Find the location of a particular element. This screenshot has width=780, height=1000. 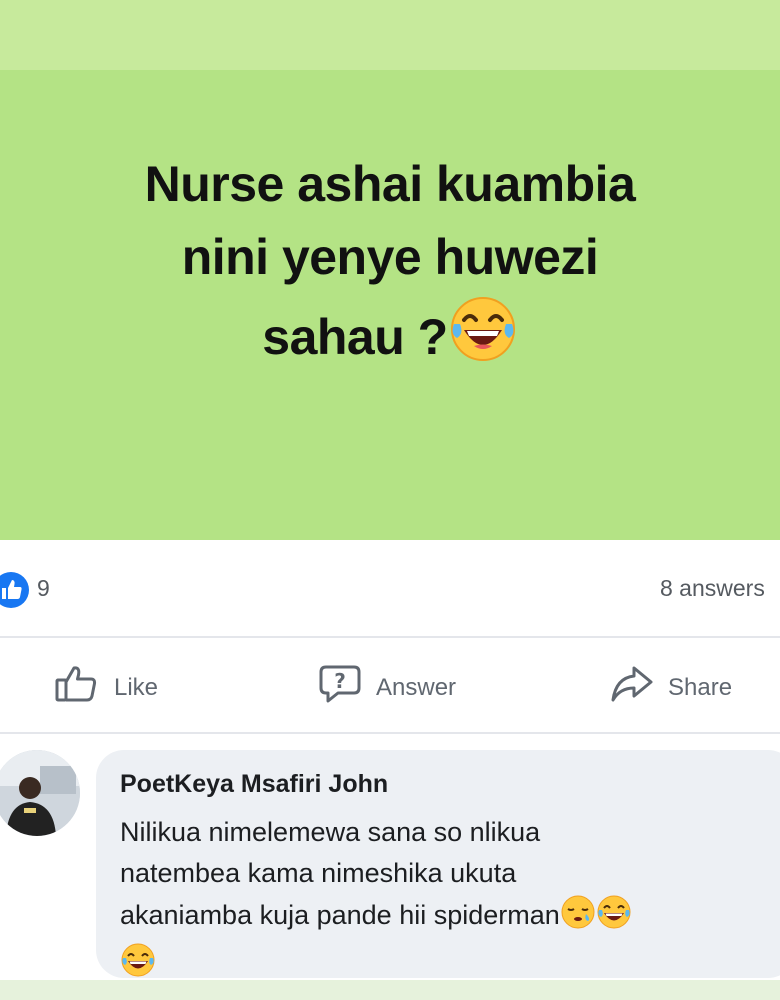

question-bubble-icon: ? is located at coordinates (340, 687).